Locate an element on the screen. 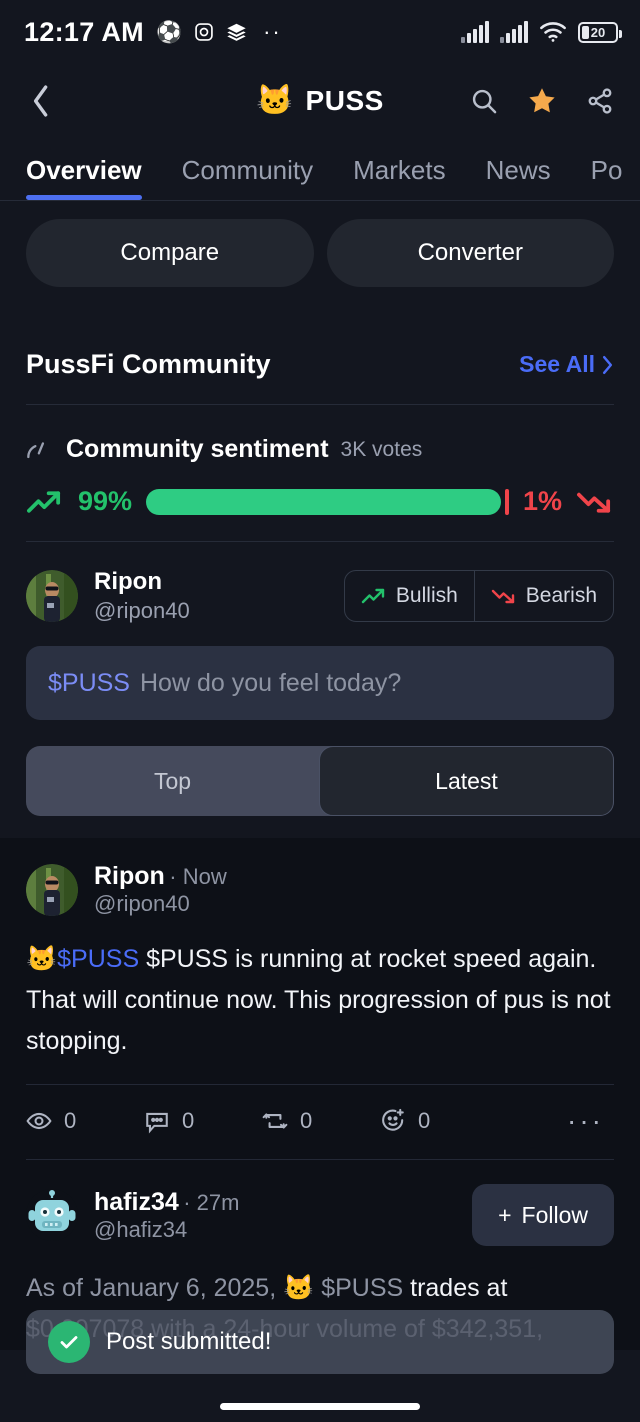  reaction-count: 0 is located at coordinates (424, 1120).